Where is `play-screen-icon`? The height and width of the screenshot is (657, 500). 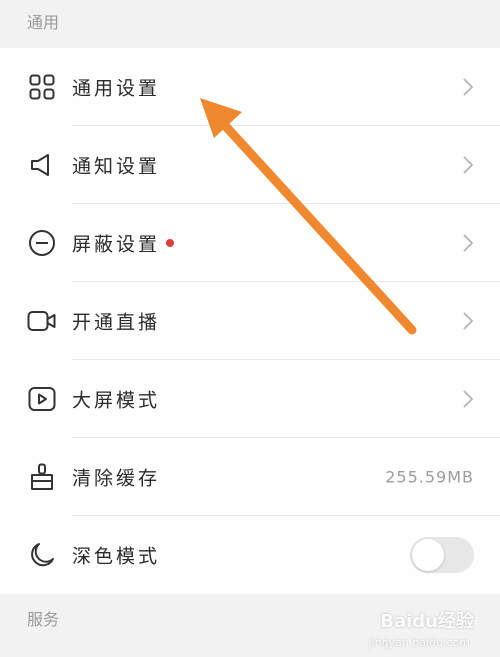 play-screen-icon is located at coordinates (42, 399).